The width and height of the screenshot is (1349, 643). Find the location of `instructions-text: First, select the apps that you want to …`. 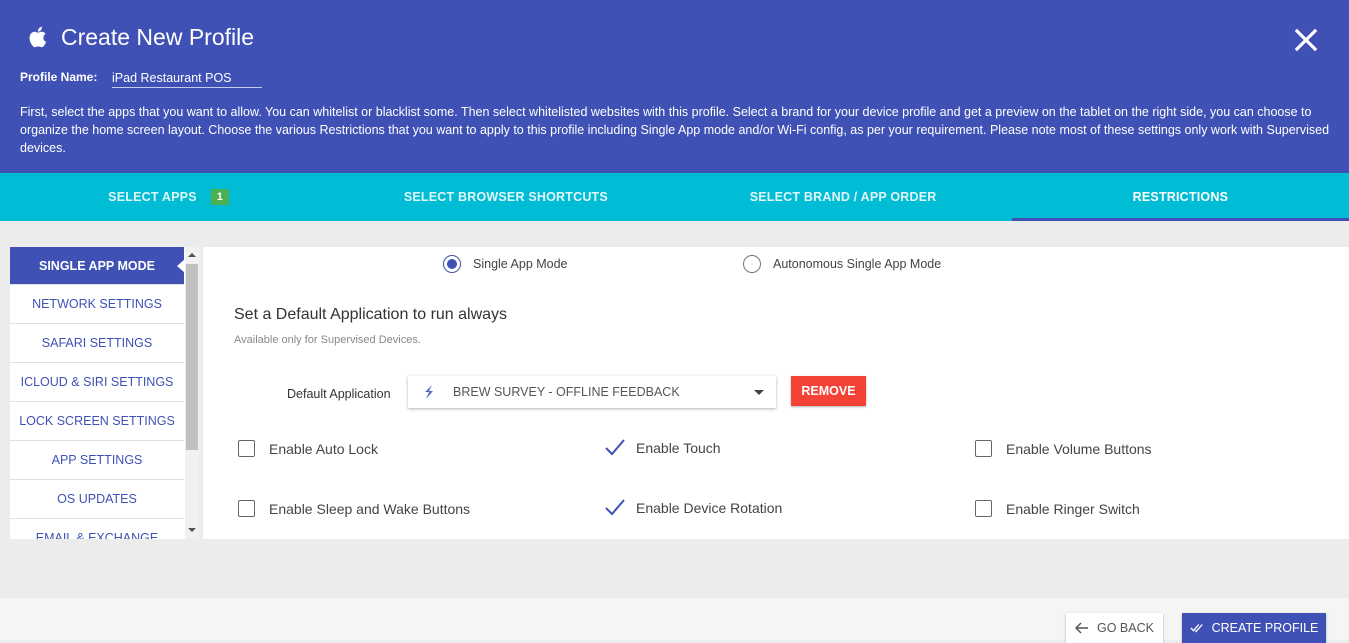

instructions-text: First, select the apps that you want to … is located at coordinates (675, 130).